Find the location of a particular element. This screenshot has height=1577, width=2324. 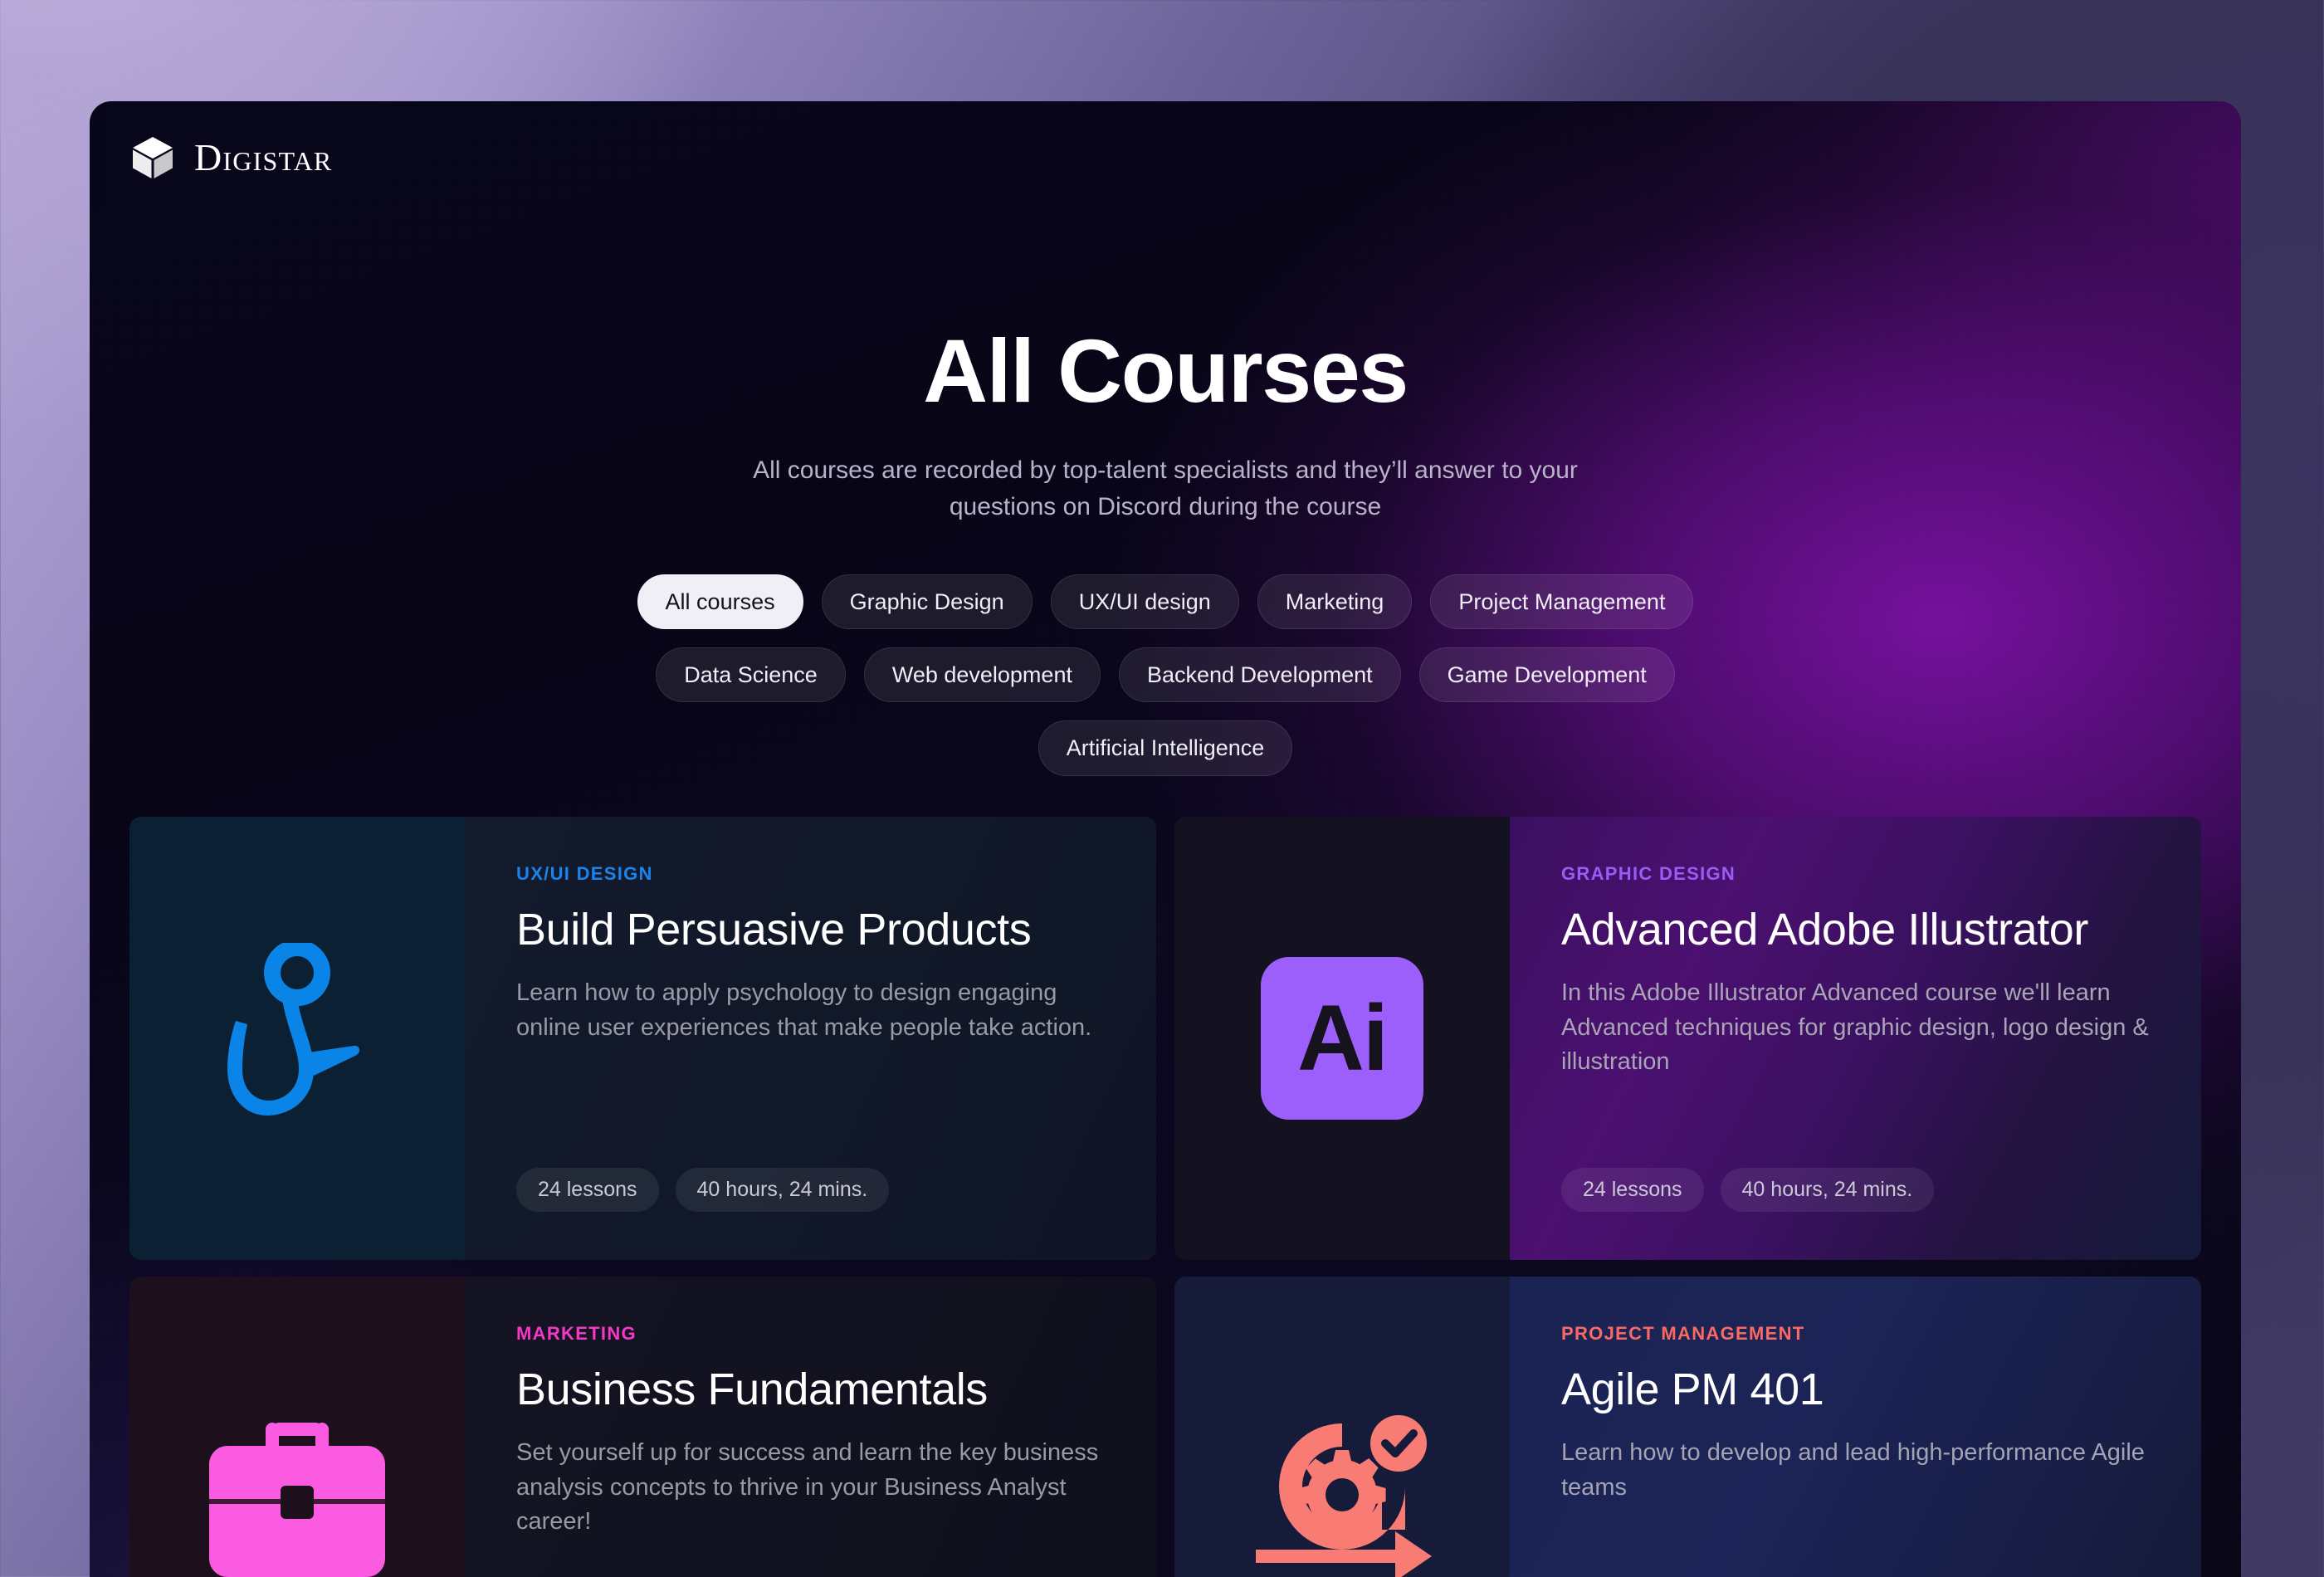

adobe-illustrator-icon: Ai is located at coordinates (1342, 1038).